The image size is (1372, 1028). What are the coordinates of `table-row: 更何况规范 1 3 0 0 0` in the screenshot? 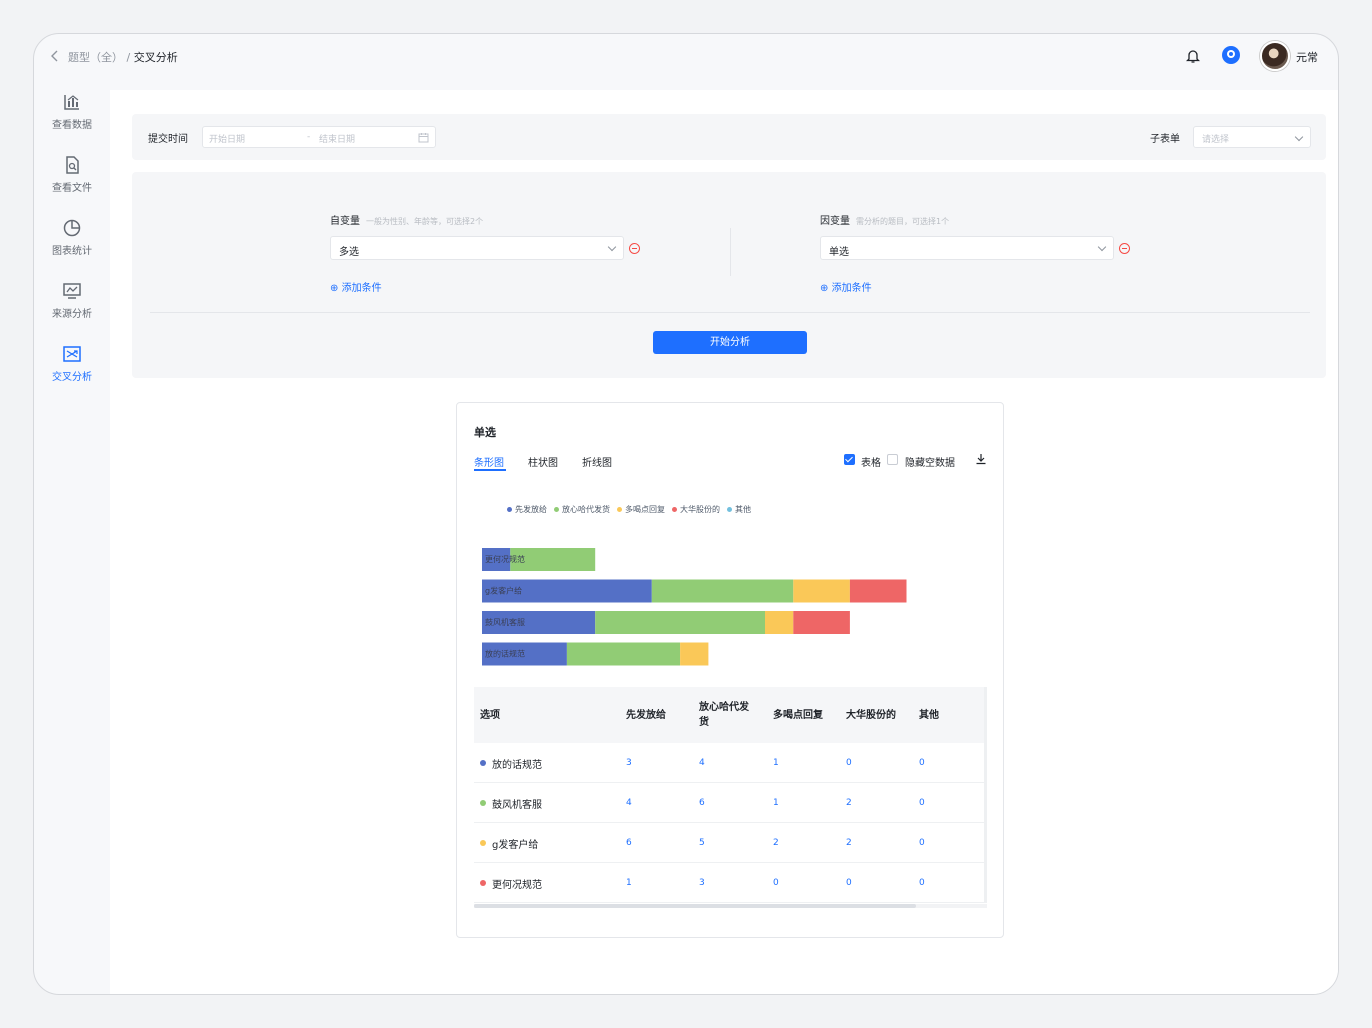 It's located at (730, 883).